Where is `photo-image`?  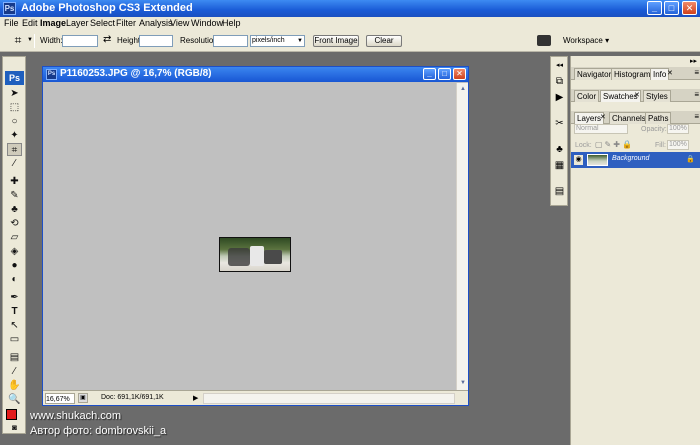 photo-image is located at coordinates (255, 254).